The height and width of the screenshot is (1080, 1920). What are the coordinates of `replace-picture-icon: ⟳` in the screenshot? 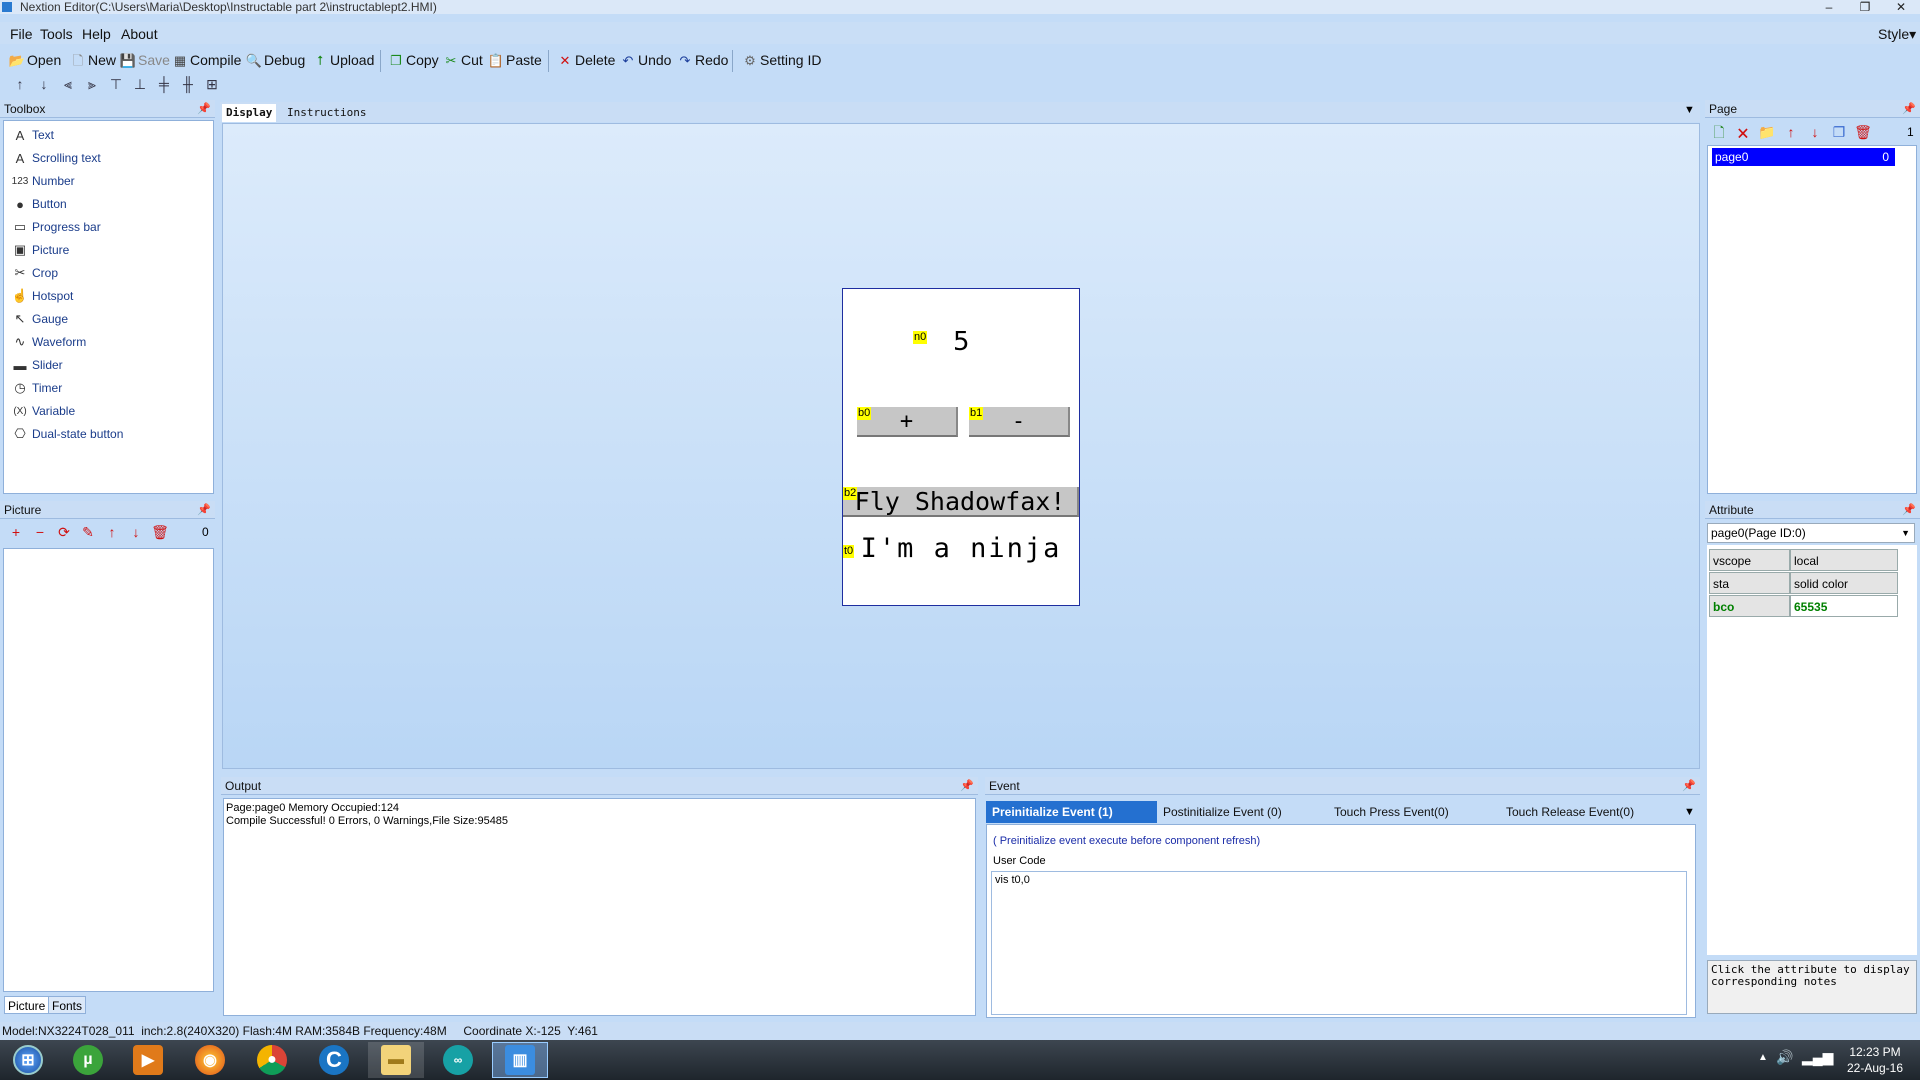 It's located at (64, 532).